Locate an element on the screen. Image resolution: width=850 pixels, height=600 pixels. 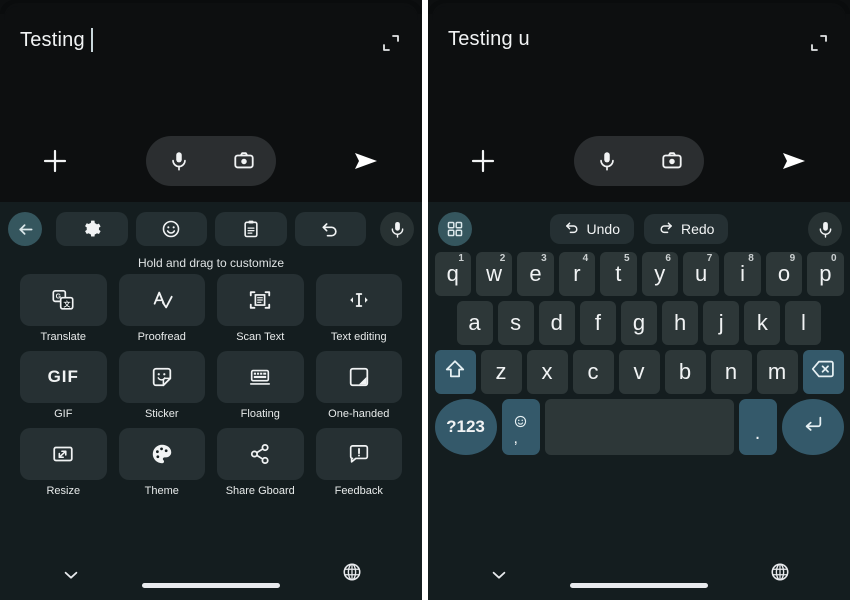
key-i: 8i is located at coordinates (742, 274).